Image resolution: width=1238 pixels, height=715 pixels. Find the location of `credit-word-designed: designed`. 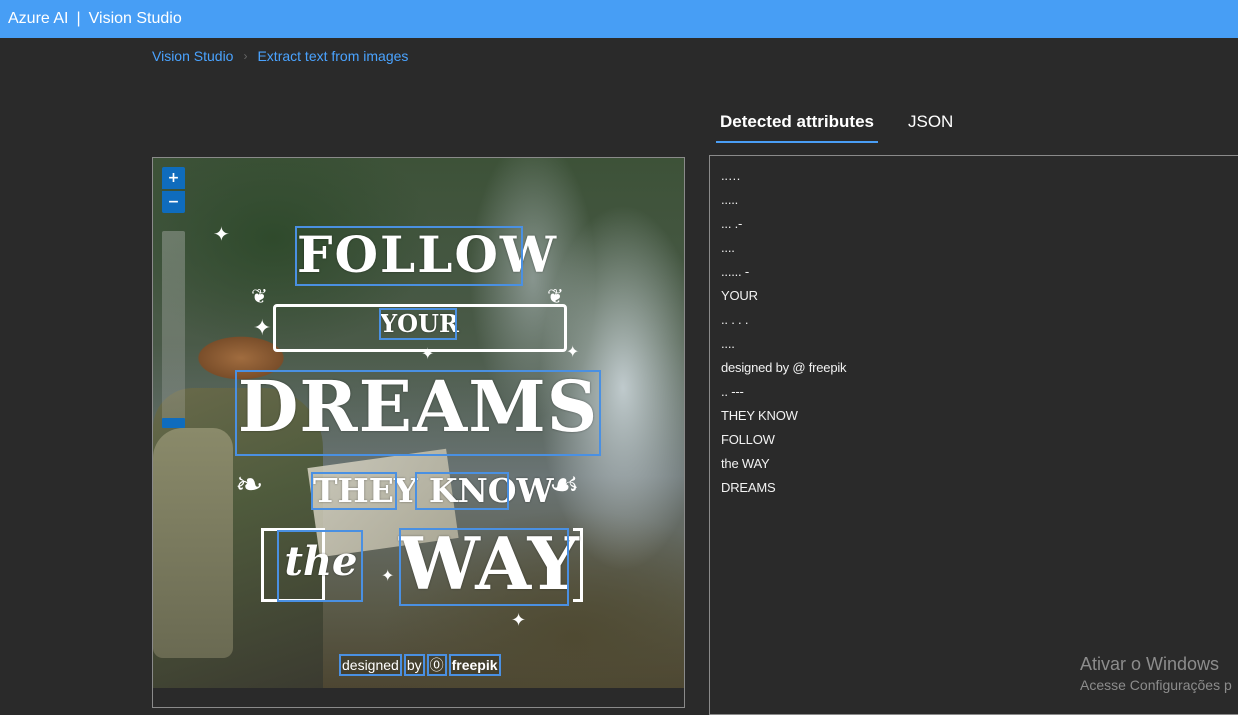

credit-word-designed: designed is located at coordinates (370, 665).